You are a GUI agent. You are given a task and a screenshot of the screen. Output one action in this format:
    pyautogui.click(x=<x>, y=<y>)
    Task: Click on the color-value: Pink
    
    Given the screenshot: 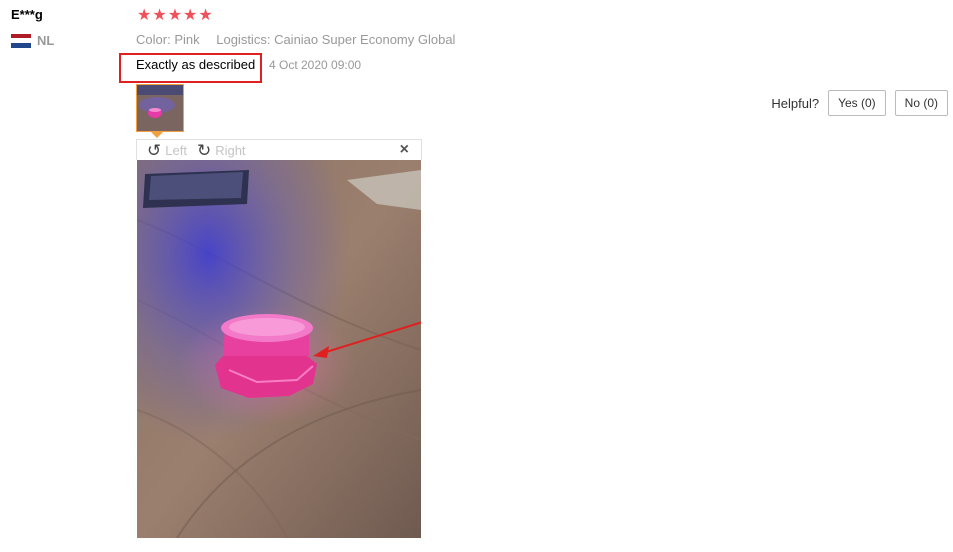 What is the action you would take?
    pyautogui.click(x=187, y=39)
    